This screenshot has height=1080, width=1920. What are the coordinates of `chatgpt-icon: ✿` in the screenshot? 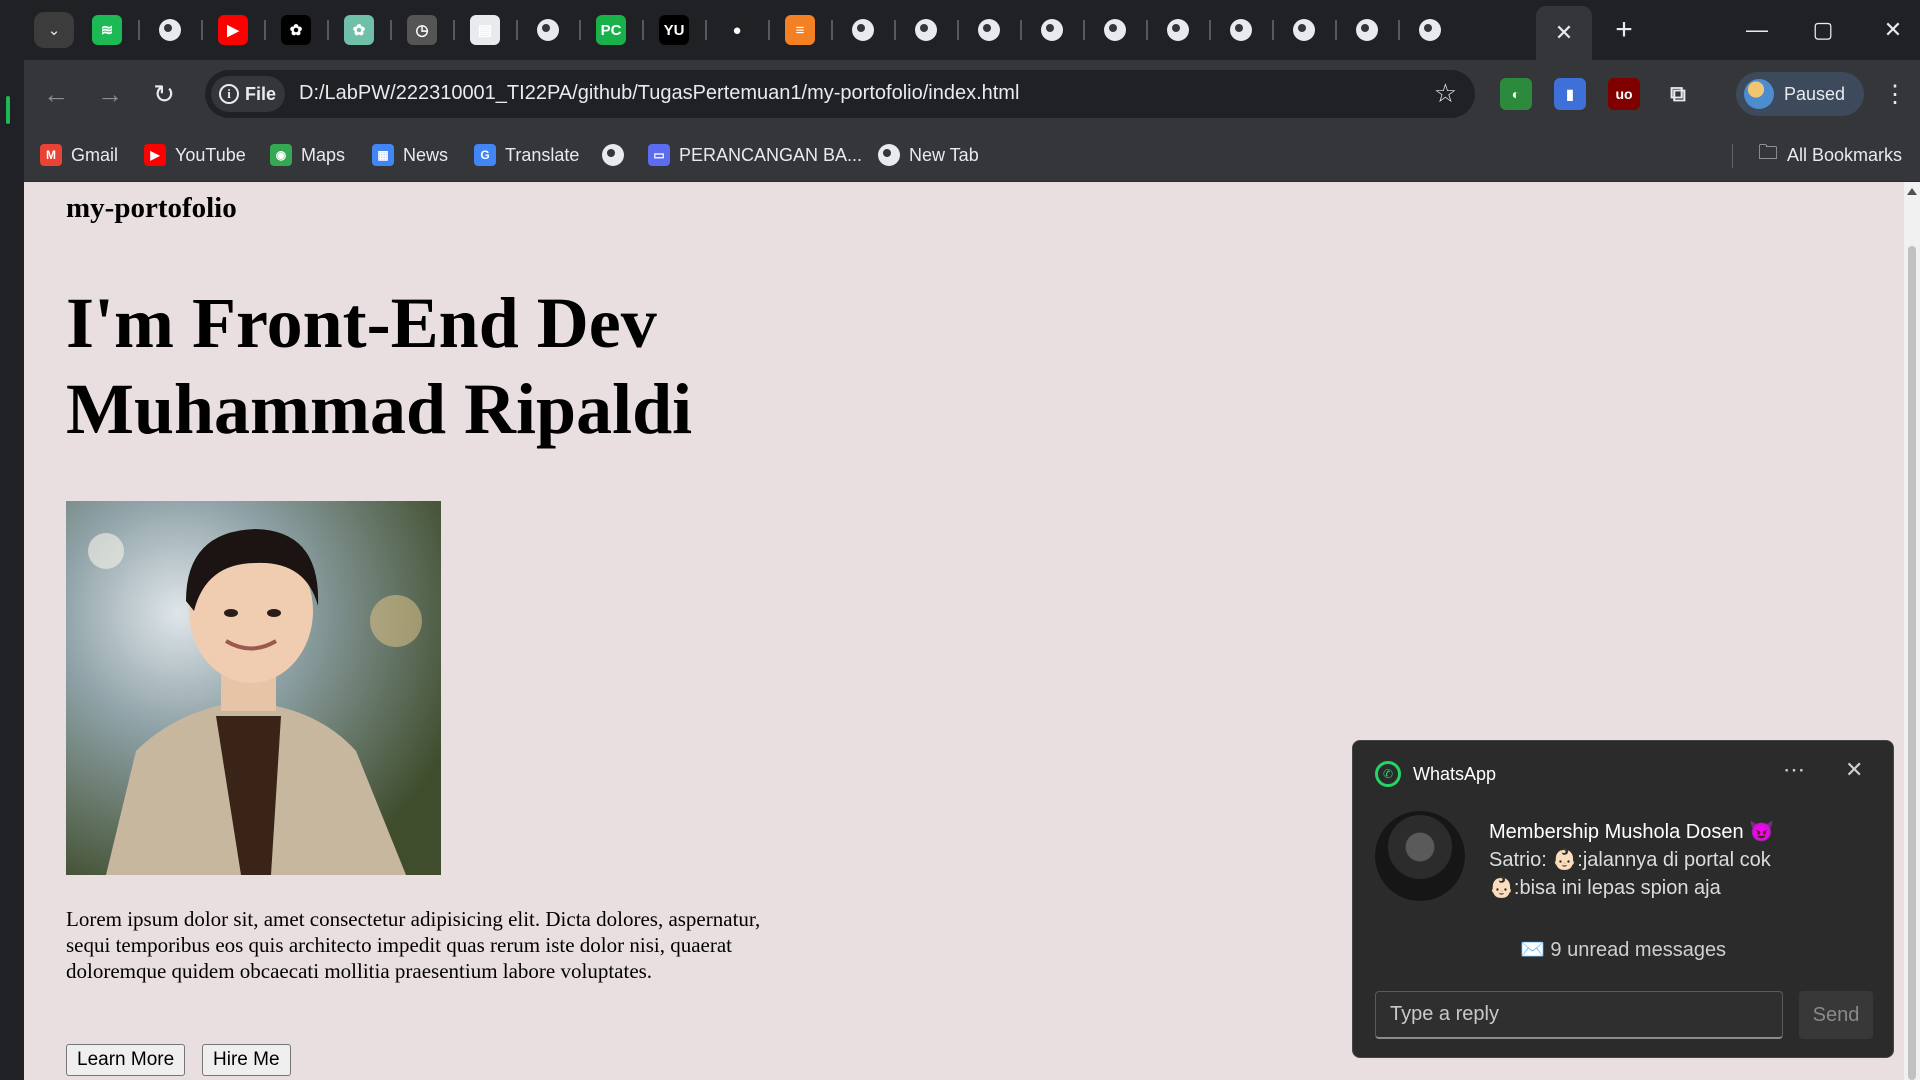 It's located at (359, 30).